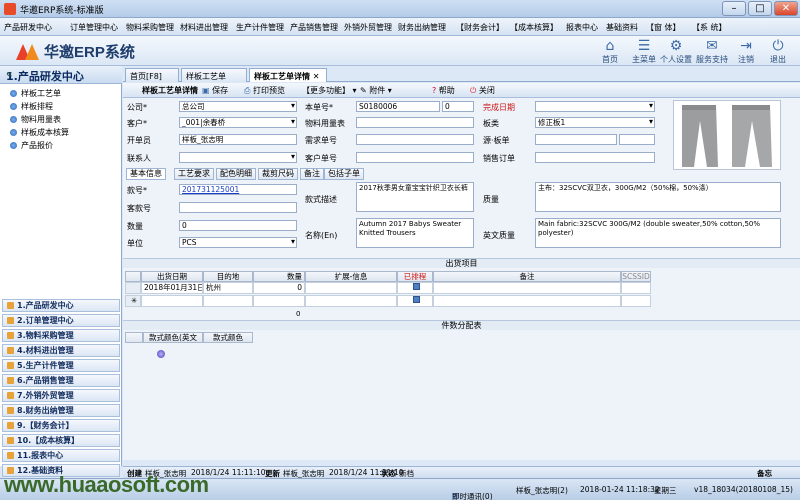 Image resolution: width=800 pixels, height=500 pixels. What do you see at coordinates (238, 189) in the screenshot?
I see `style-no-field: 201731125001` at bounding box center [238, 189].